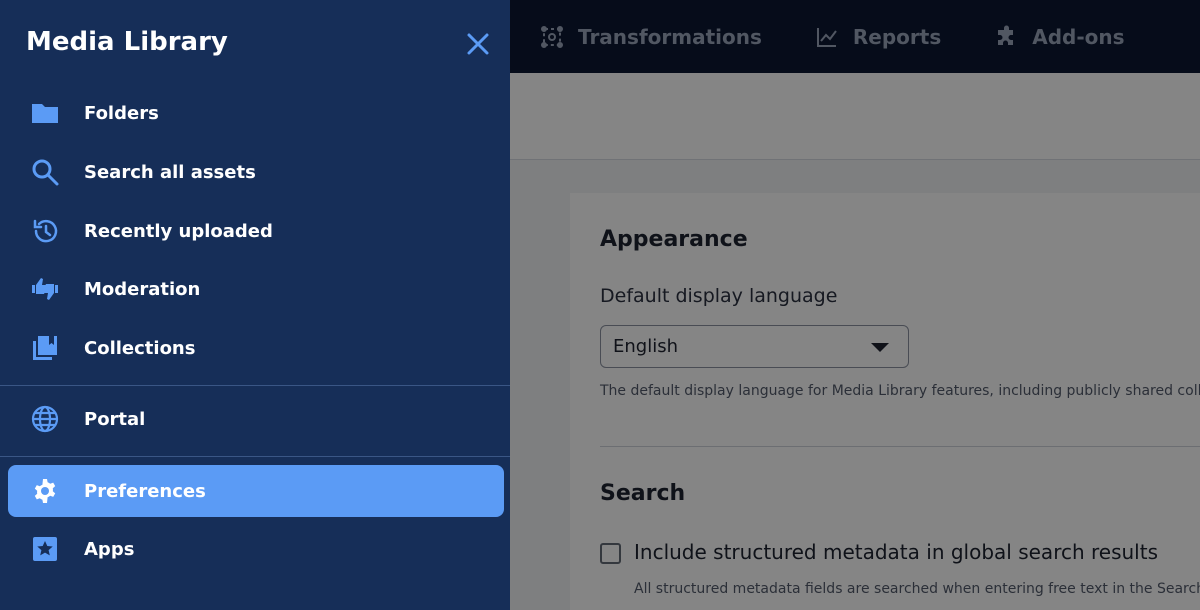 The height and width of the screenshot is (610, 1200). I want to click on collections-icon, so click(45, 348).